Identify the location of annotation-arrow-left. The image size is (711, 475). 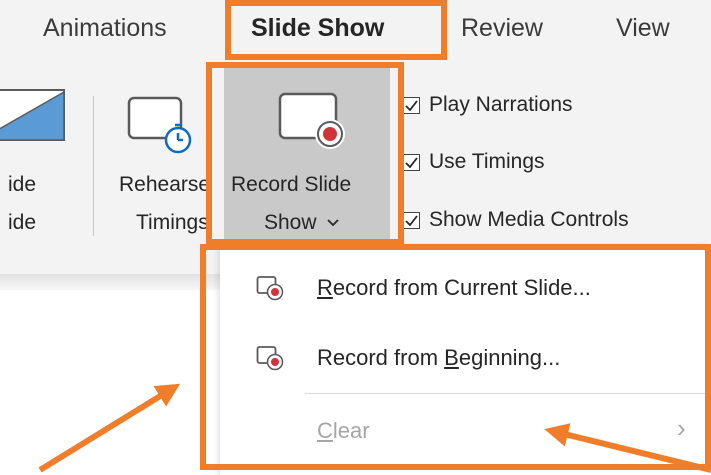
(109, 428).